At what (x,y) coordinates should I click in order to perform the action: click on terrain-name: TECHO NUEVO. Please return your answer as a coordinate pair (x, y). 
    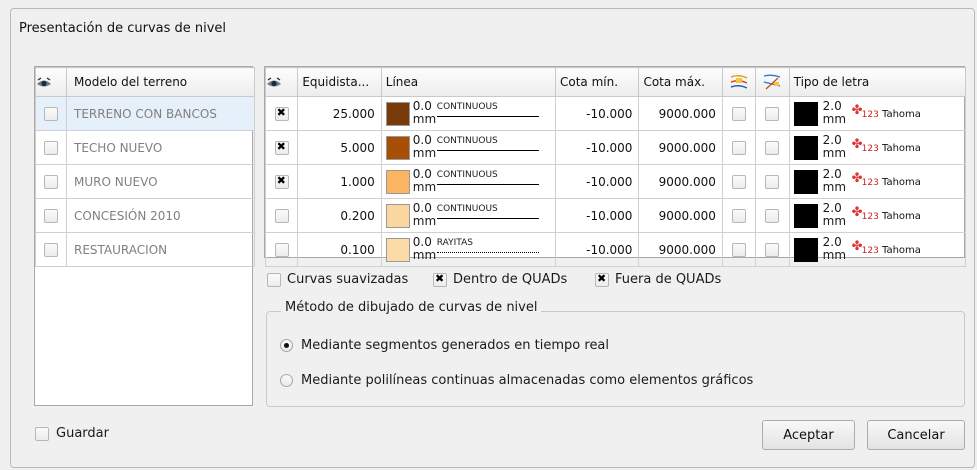
    Looking at the image, I should click on (160, 147).